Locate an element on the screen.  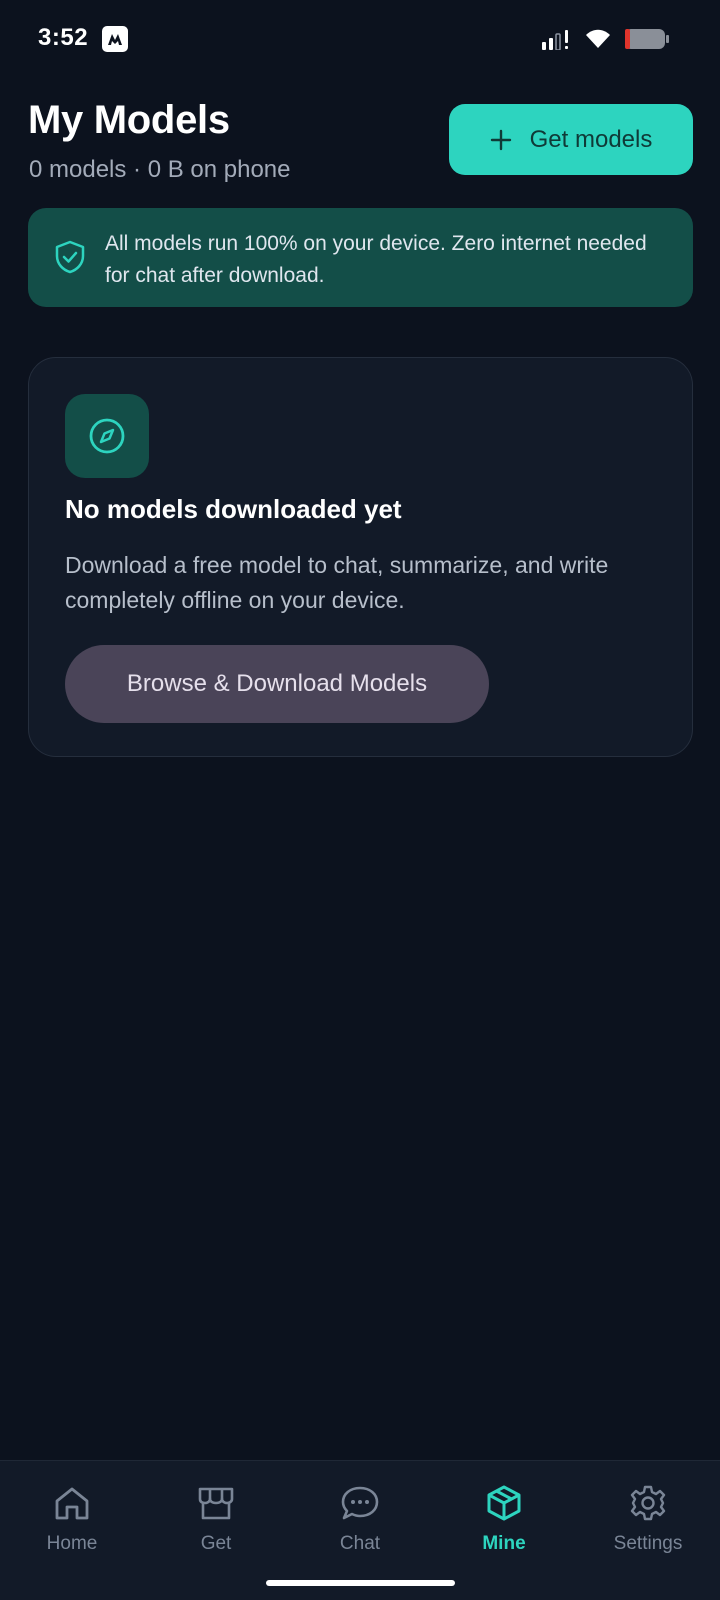
nav-item-mine: Mine is located at coordinates (504, 1516).